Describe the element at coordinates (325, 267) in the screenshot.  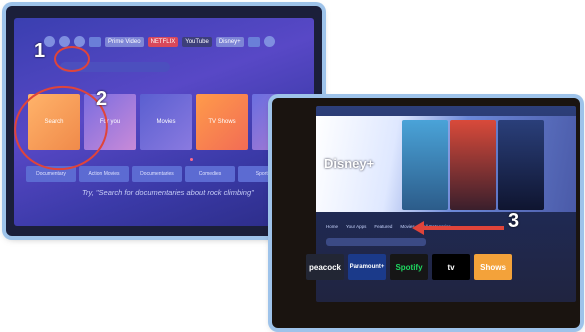
I see `app-peacock: peacock` at that location.